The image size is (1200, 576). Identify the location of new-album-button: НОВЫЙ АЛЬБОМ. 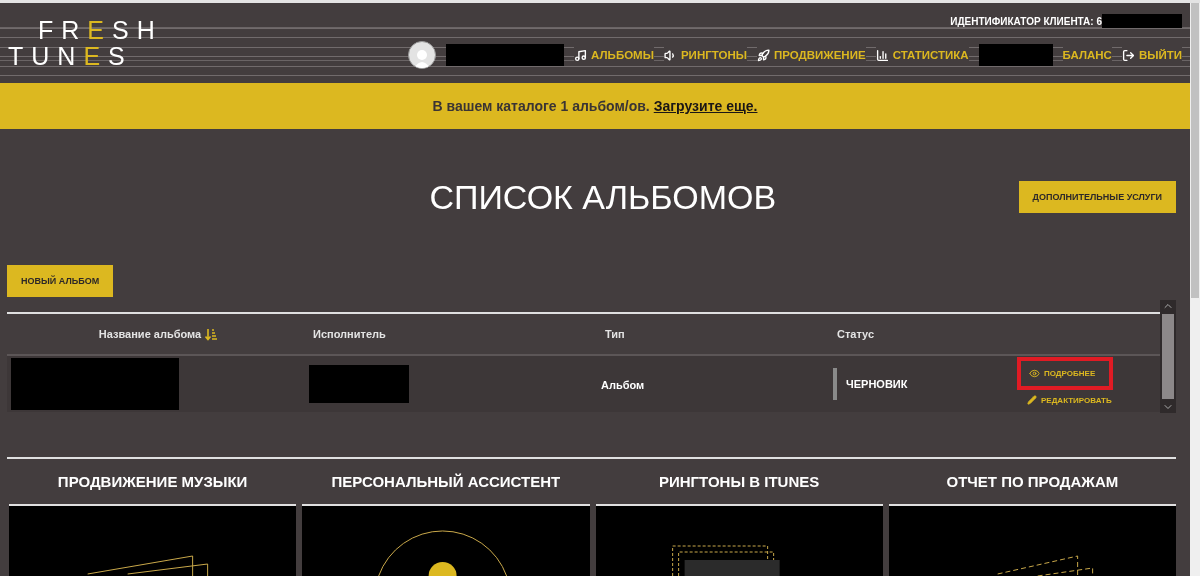
(60, 281).